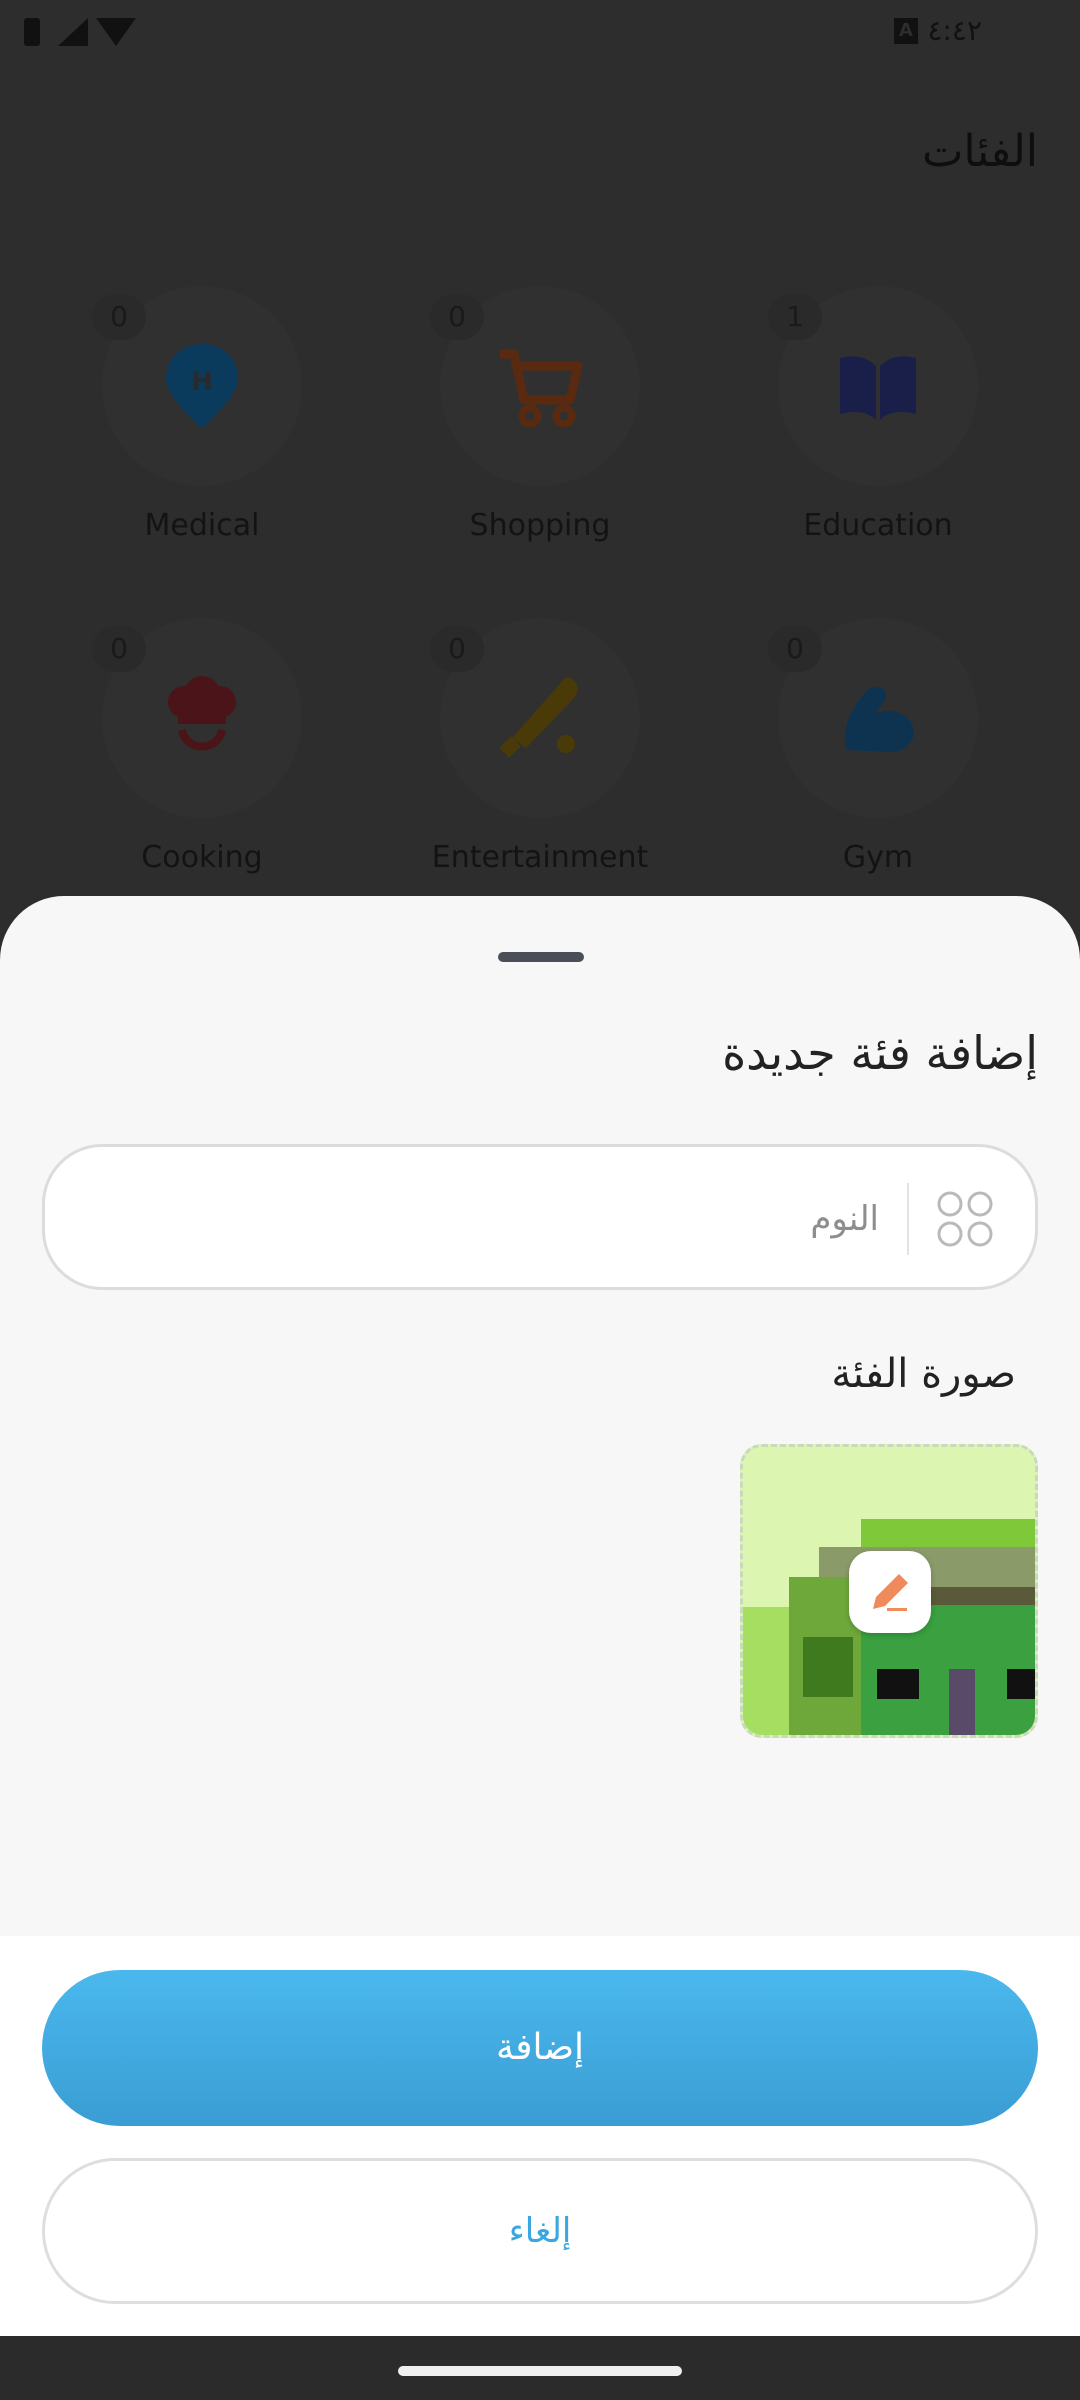 The image size is (1080, 2400). I want to click on category-name-field, so click(540, 1217).